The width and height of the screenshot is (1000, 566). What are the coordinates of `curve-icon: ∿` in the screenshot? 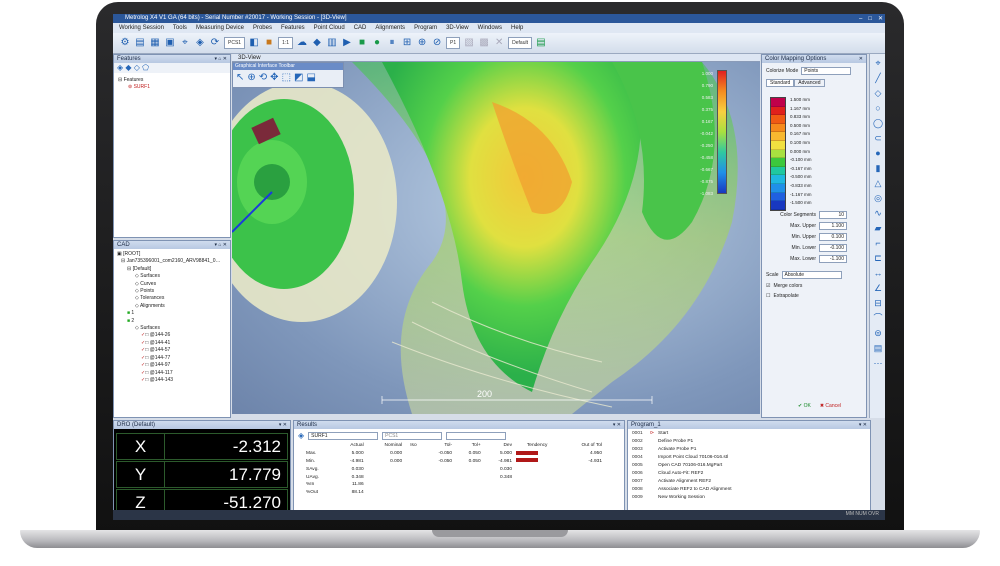 It's located at (878, 213).